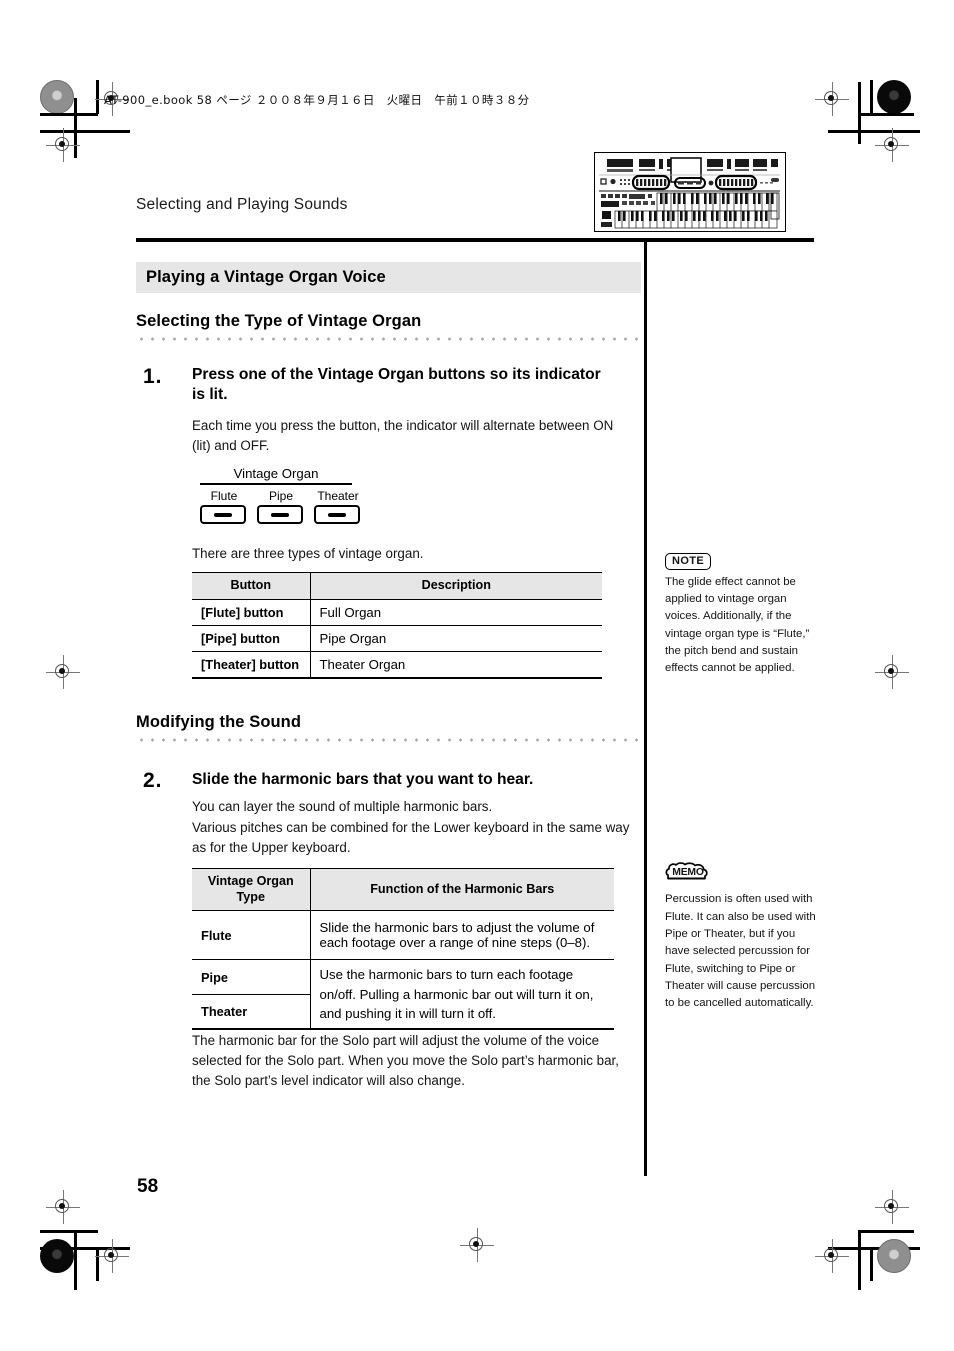 The image size is (954, 1351). What do you see at coordinates (688, 561) in the screenshot?
I see `note-badge-icon: NOTE` at bounding box center [688, 561].